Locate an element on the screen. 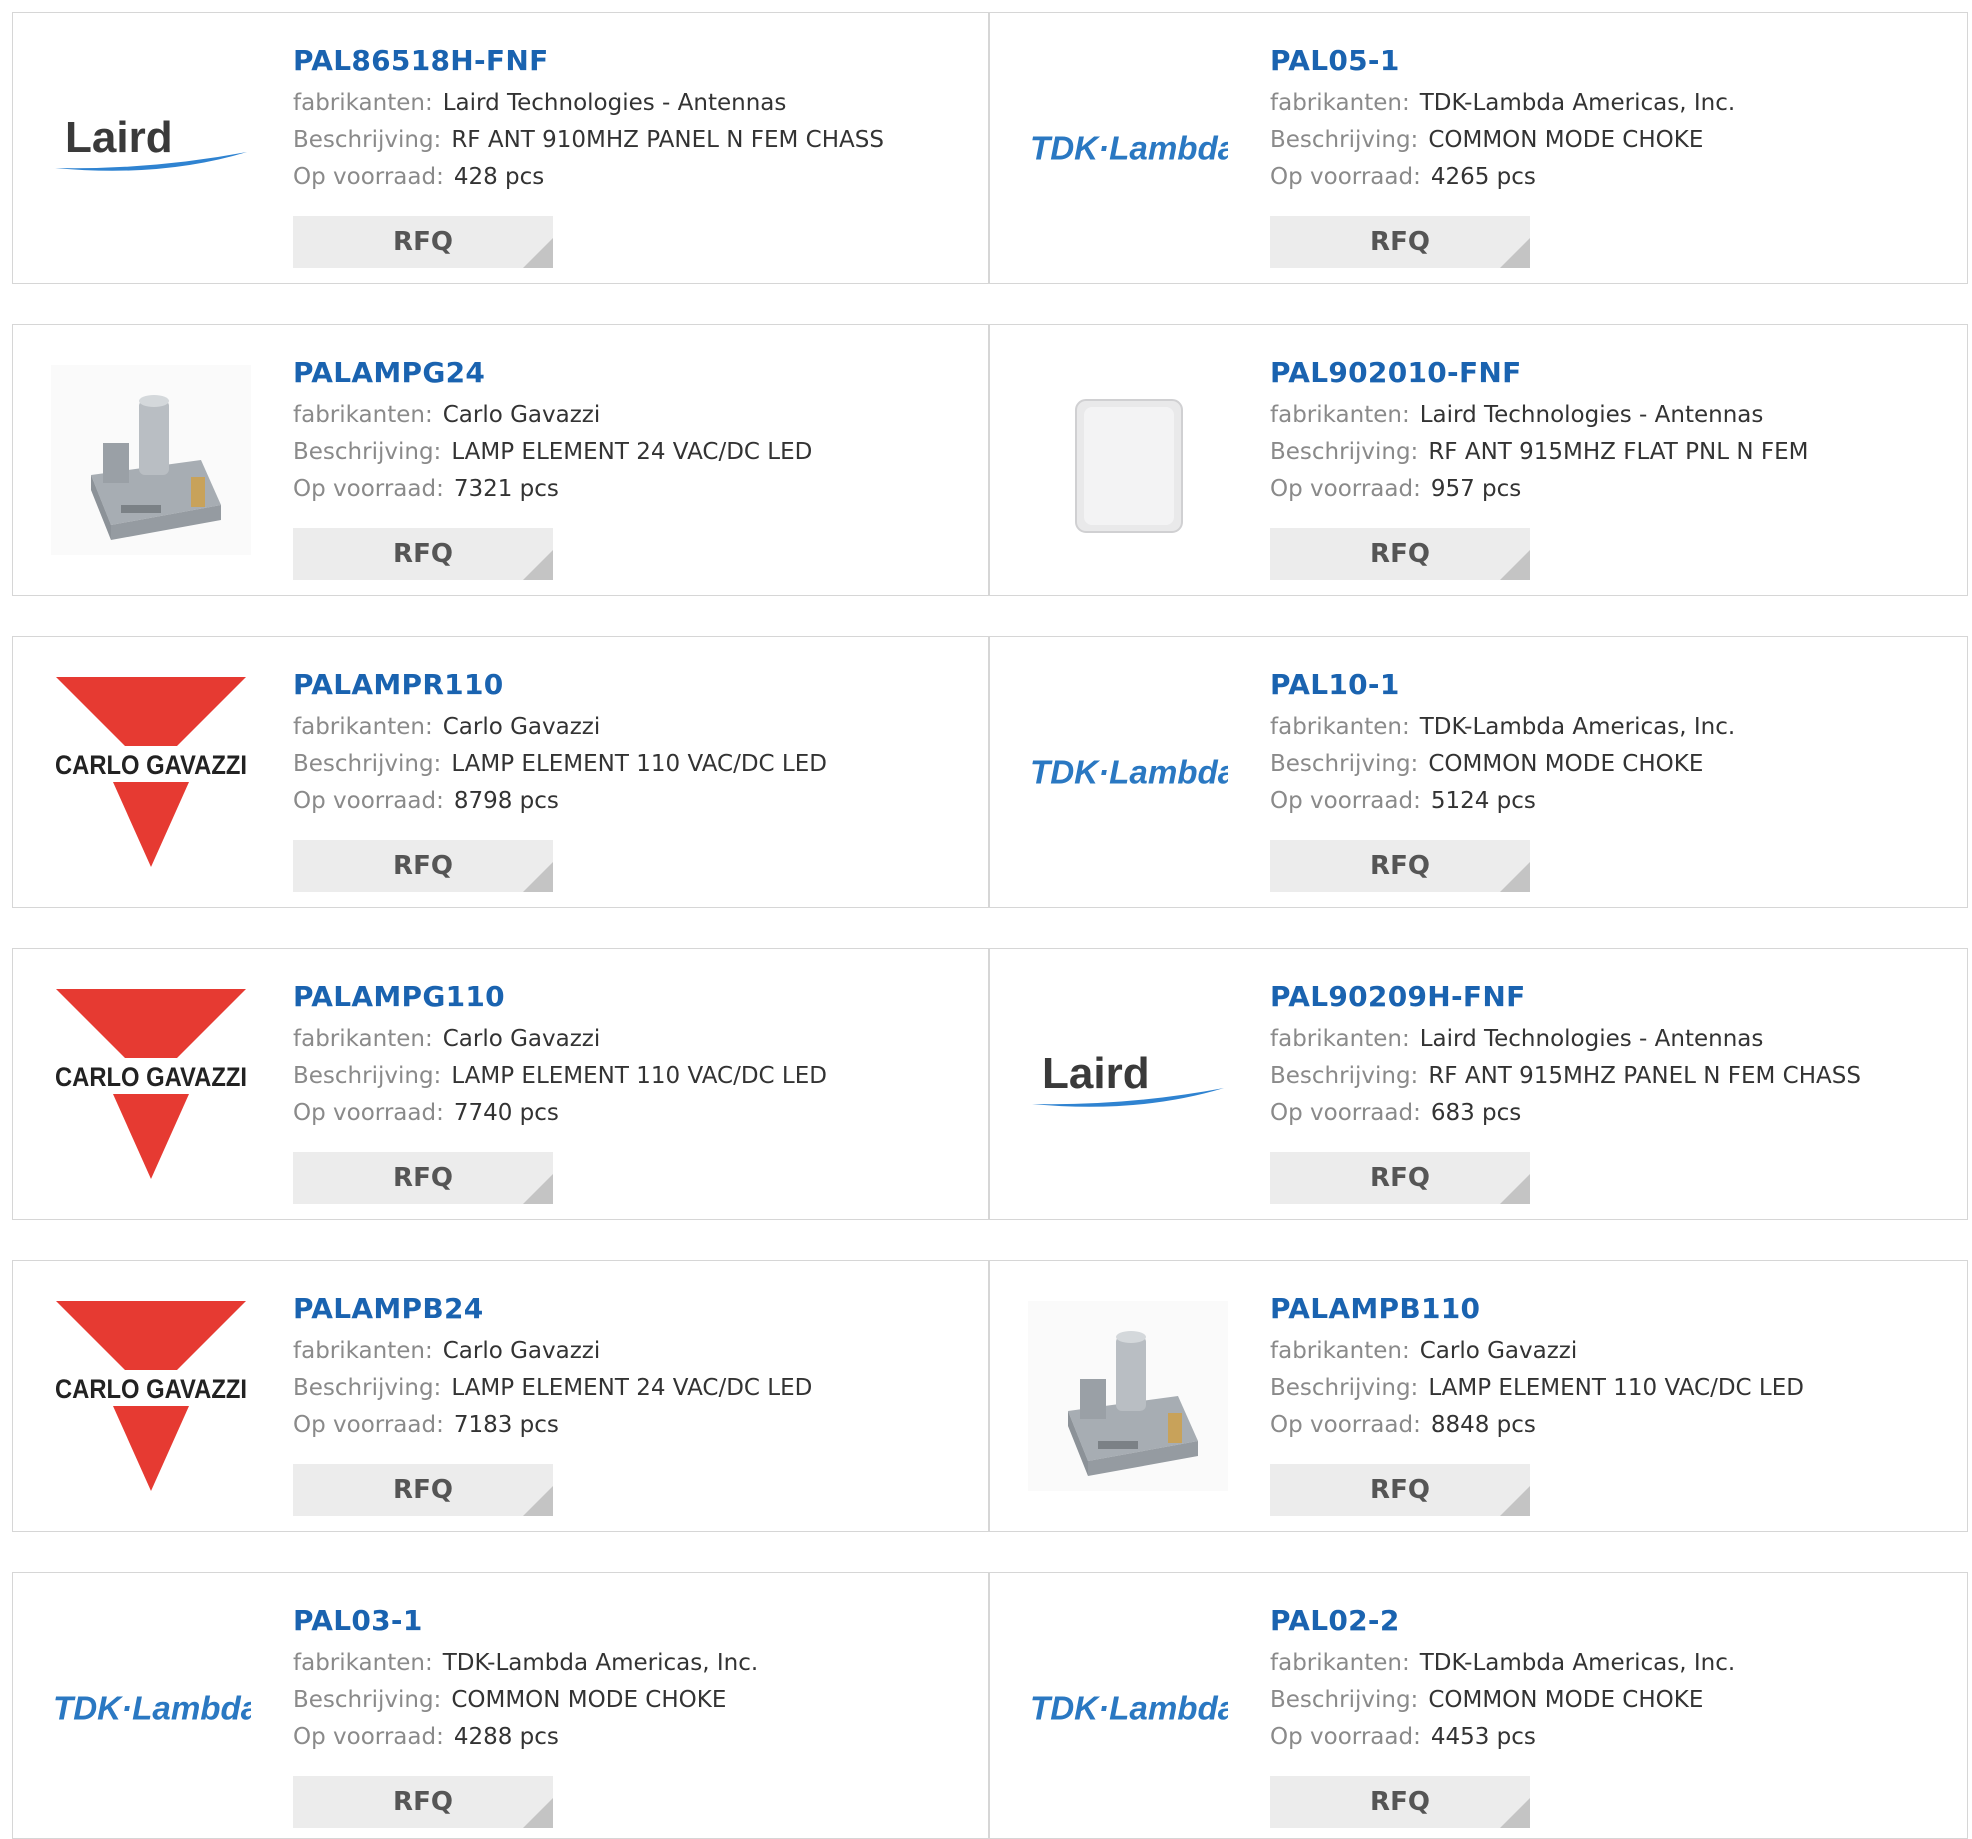  part-number-link: PALAMPG24 is located at coordinates (552, 373).